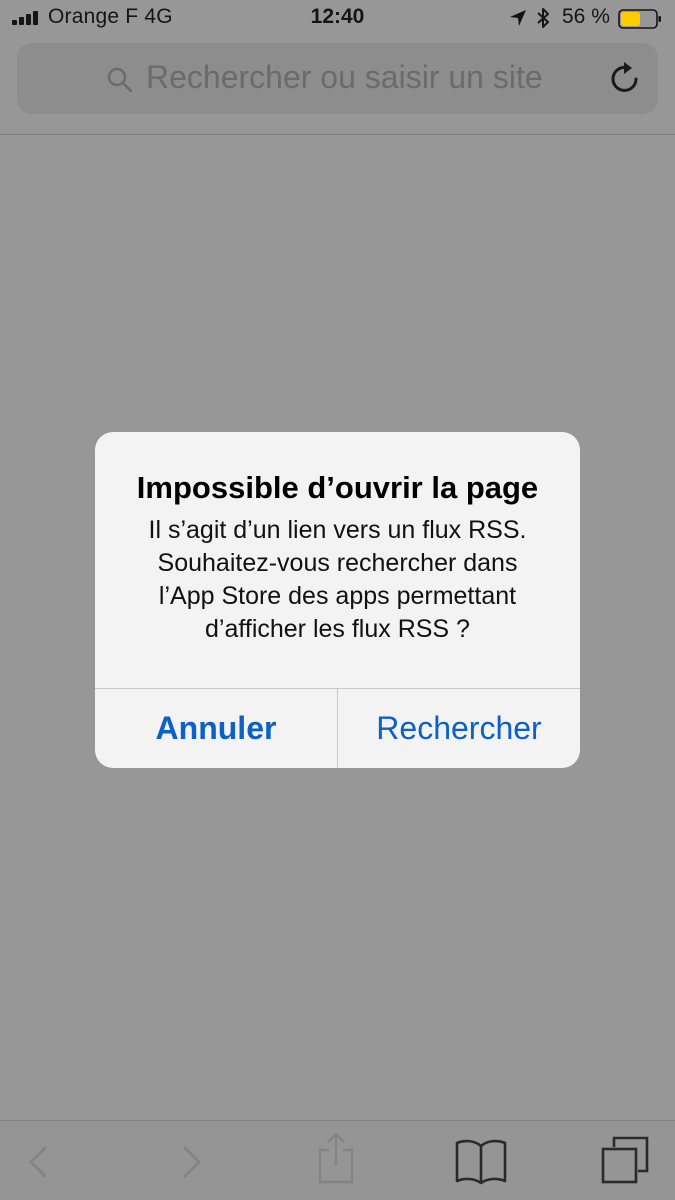 This screenshot has height=1200, width=675. What do you see at coordinates (459, 728) in the screenshot?
I see `search-app-store-button: Rechercher` at bounding box center [459, 728].